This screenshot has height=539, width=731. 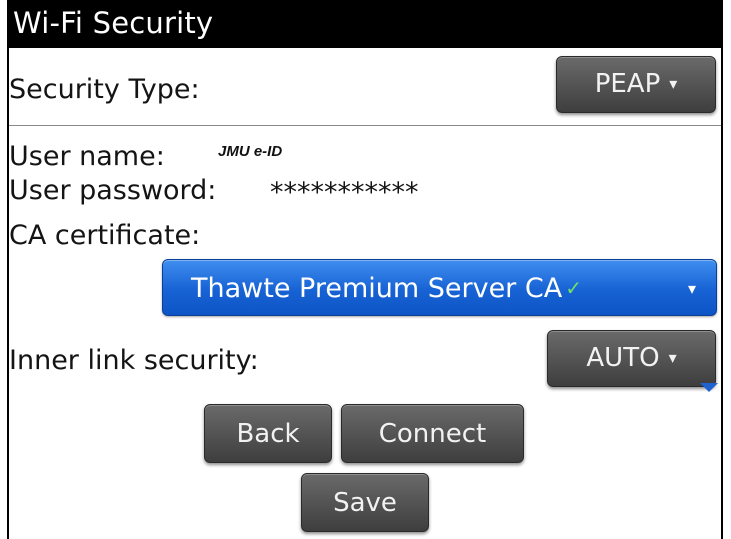 I want to click on ca-certificate-dropdown: Thawte Premium Server CA ✓ ▾, so click(x=439, y=287).